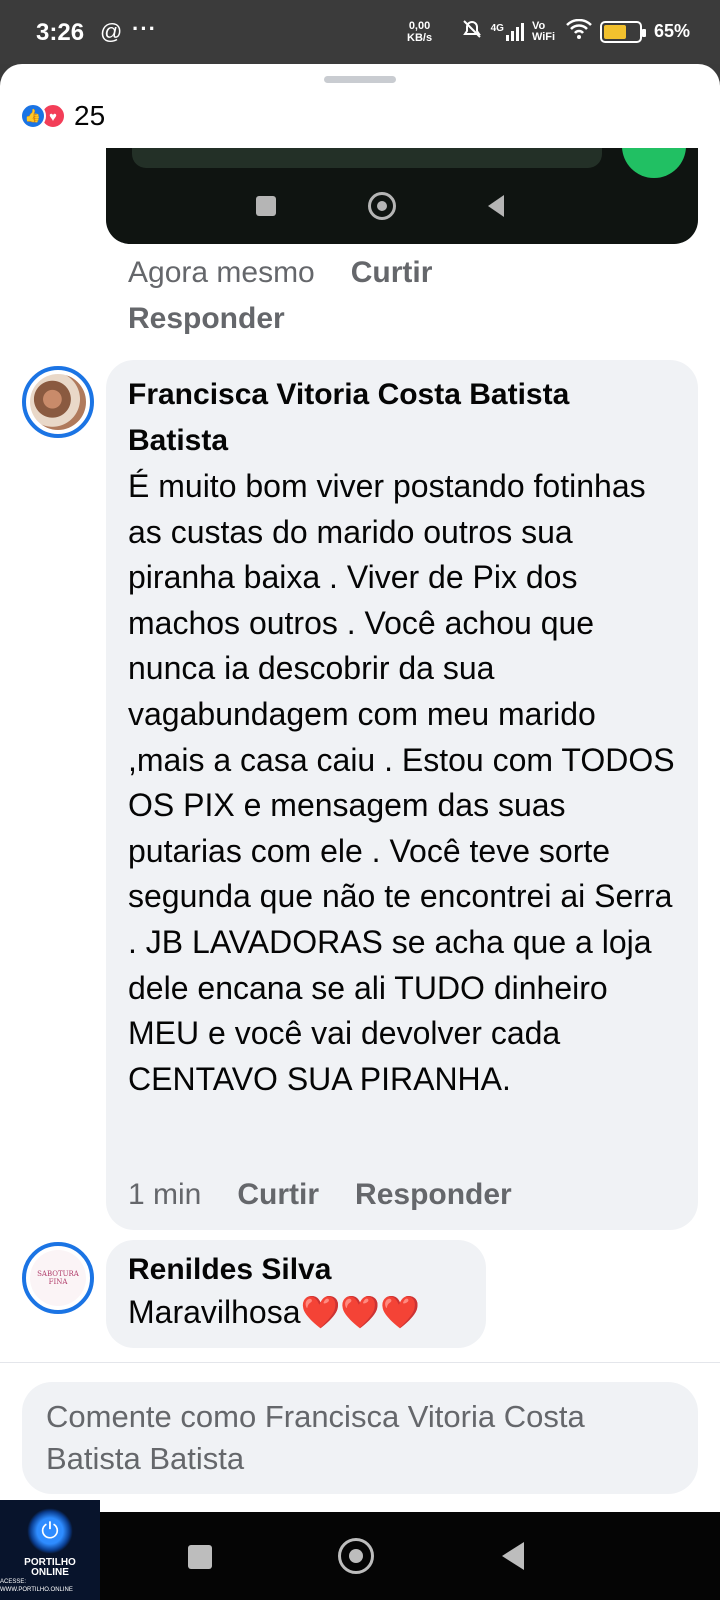 Image resolution: width=720 pixels, height=1600 pixels. Describe the element at coordinates (50, 1531) in the screenshot. I see `power-icon: ⏻` at that location.